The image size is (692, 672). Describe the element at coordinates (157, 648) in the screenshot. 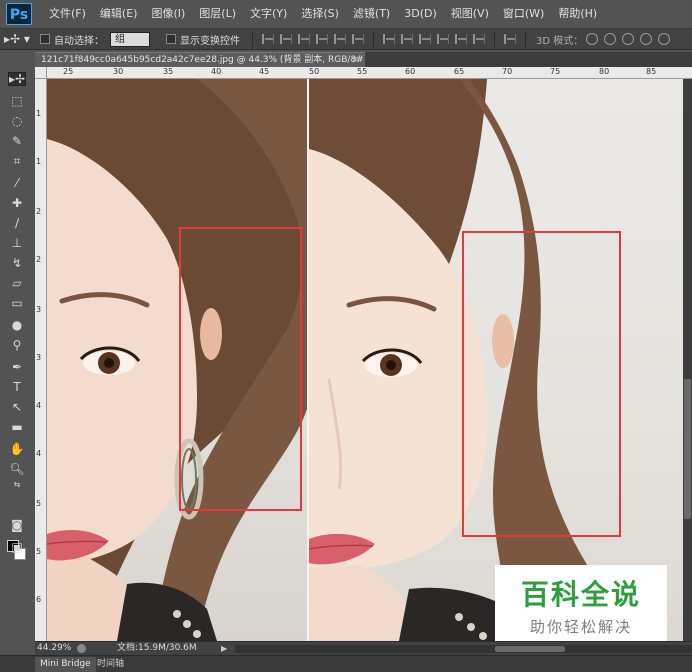

I see `document-size-info: 文档:15.9M/30.6M` at that location.